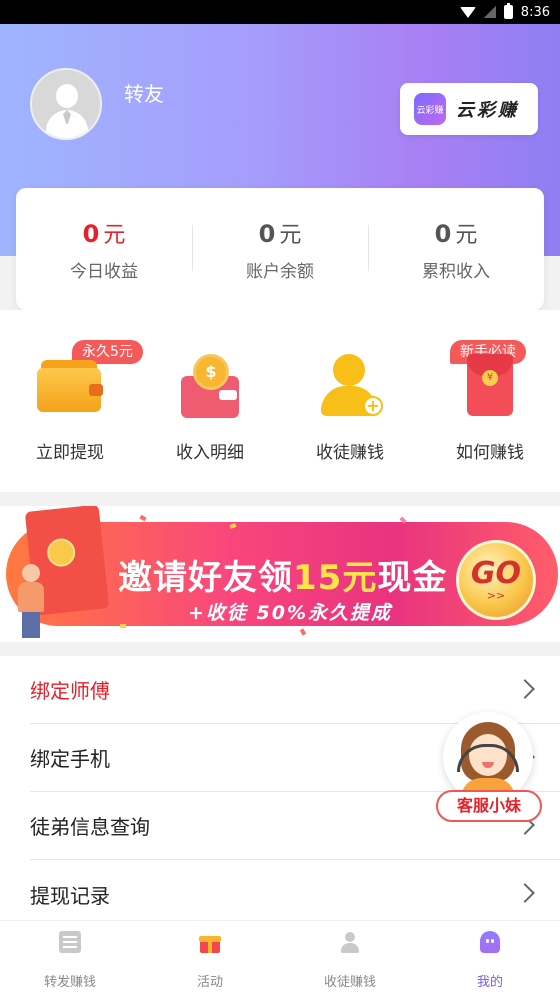 Image resolution: width=560 pixels, height=995 pixels. What do you see at coordinates (350, 958) in the screenshot?
I see `tab-recruit: 收徒赚钱` at bounding box center [350, 958].